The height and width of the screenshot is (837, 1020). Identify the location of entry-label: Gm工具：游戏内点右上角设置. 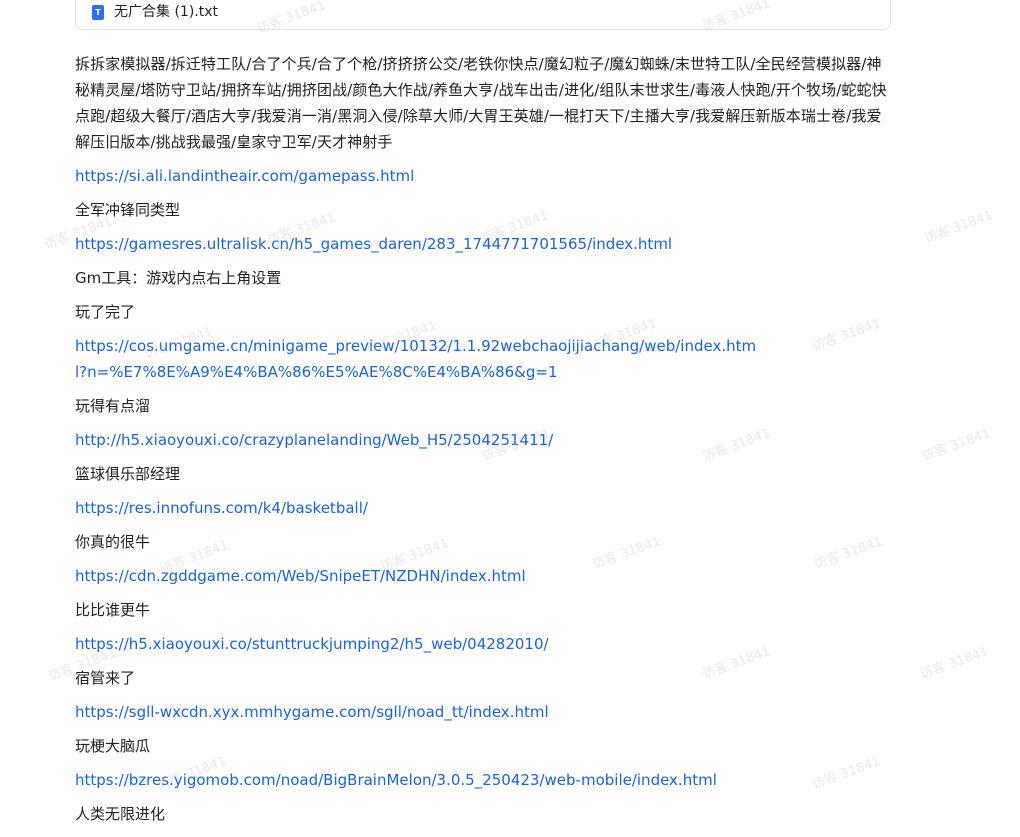
(178, 278).